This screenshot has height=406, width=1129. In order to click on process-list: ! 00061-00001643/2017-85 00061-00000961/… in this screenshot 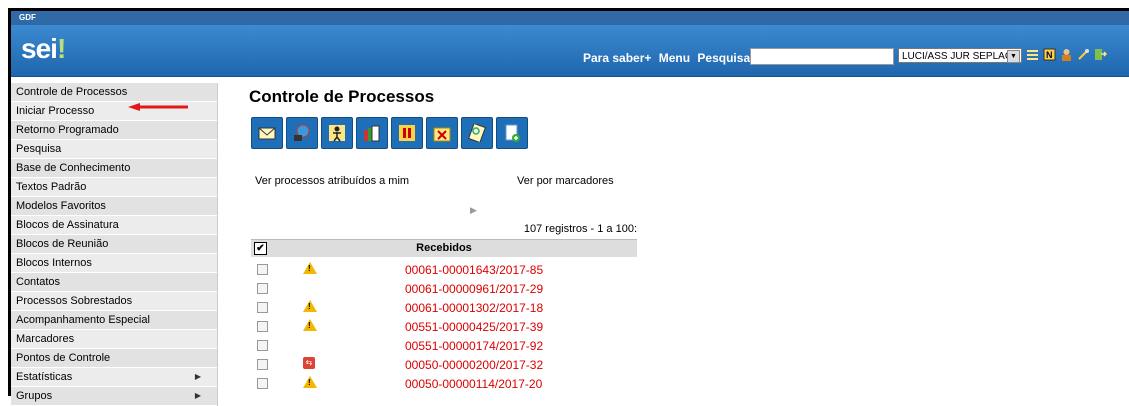, I will do `click(444, 327)`.